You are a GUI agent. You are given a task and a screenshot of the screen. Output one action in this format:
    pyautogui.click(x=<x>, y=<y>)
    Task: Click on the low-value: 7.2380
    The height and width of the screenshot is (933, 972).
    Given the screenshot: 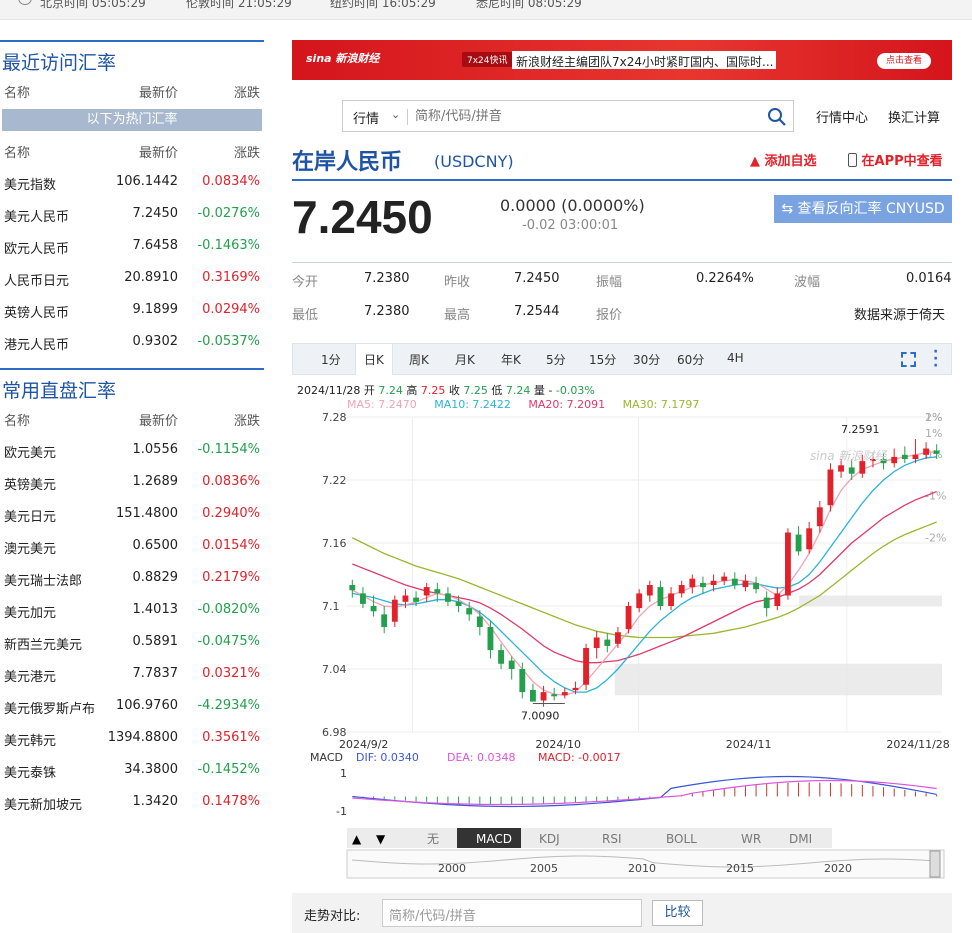 What is the action you would take?
    pyautogui.click(x=387, y=311)
    